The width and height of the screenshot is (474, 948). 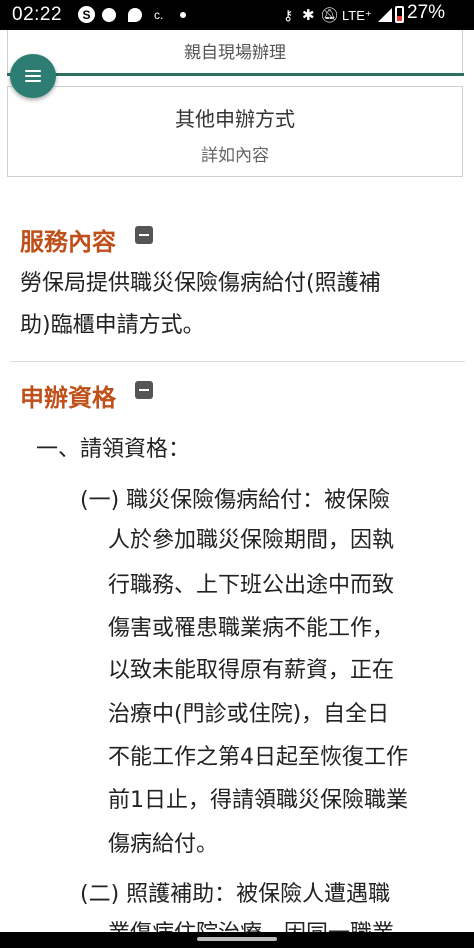 I want to click on key-icon: ⚷, so click(x=288, y=14).